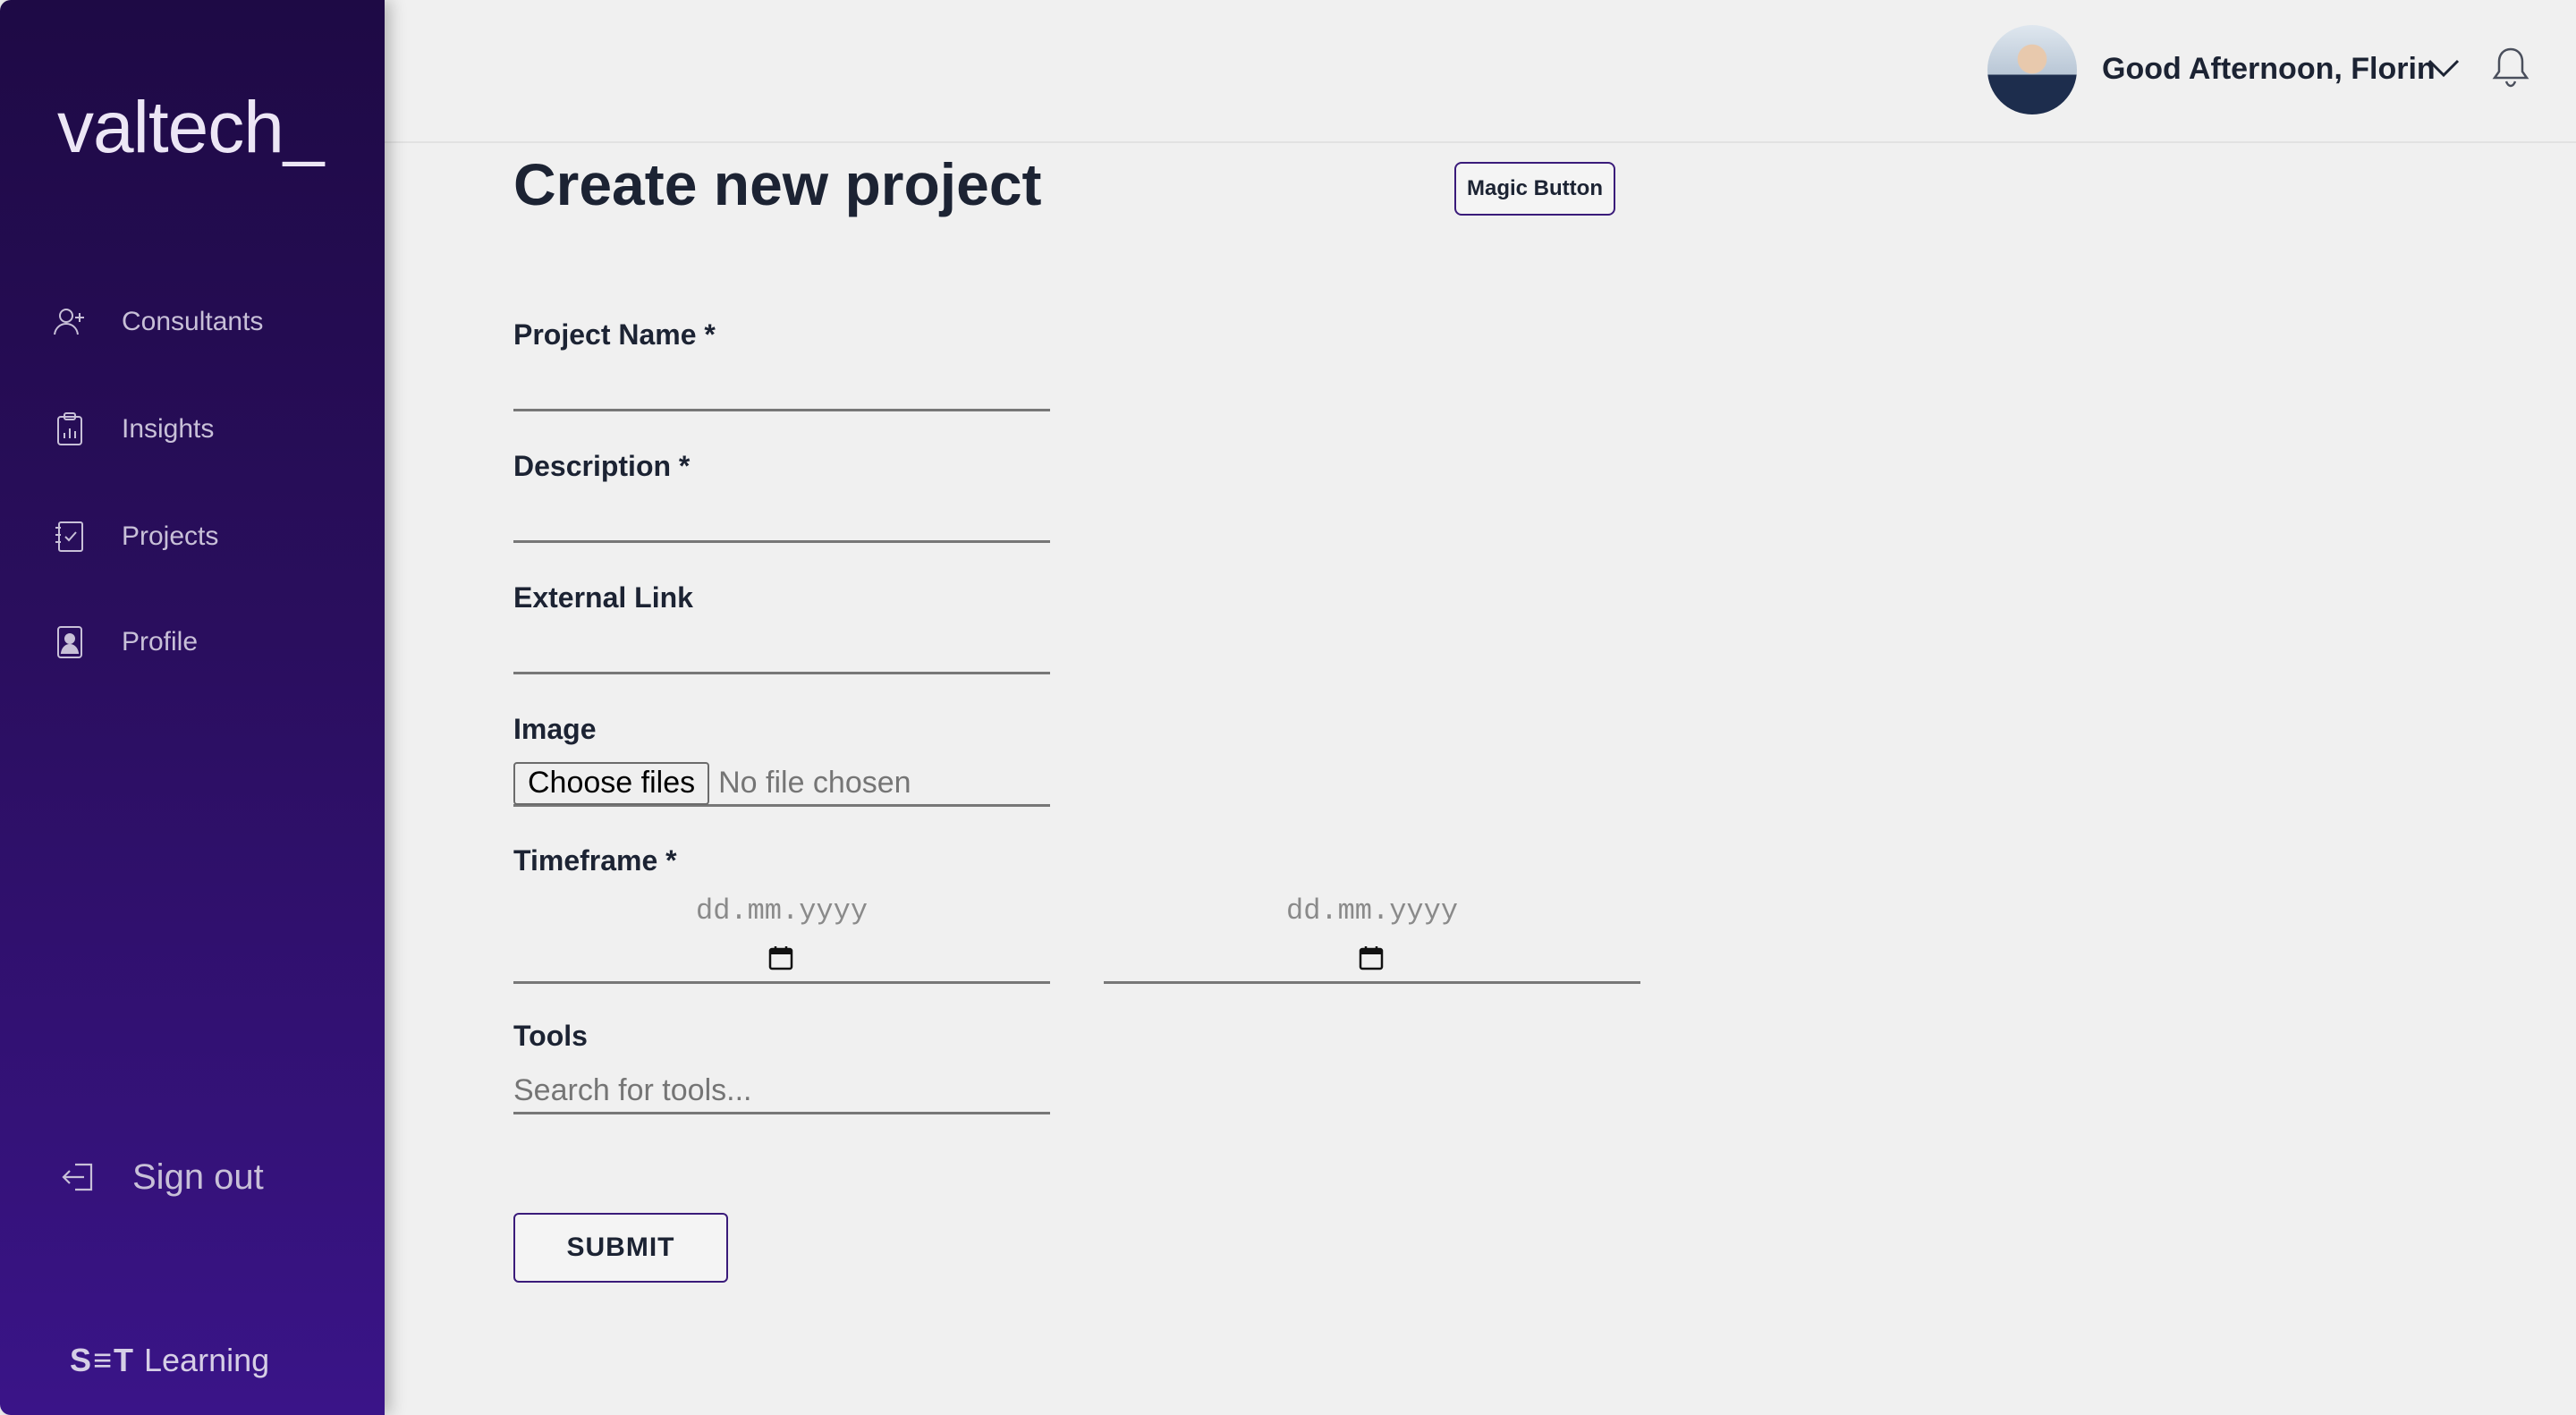 This screenshot has width=2576, height=1415. I want to click on chevron-down-icon, so click(2444, 68).